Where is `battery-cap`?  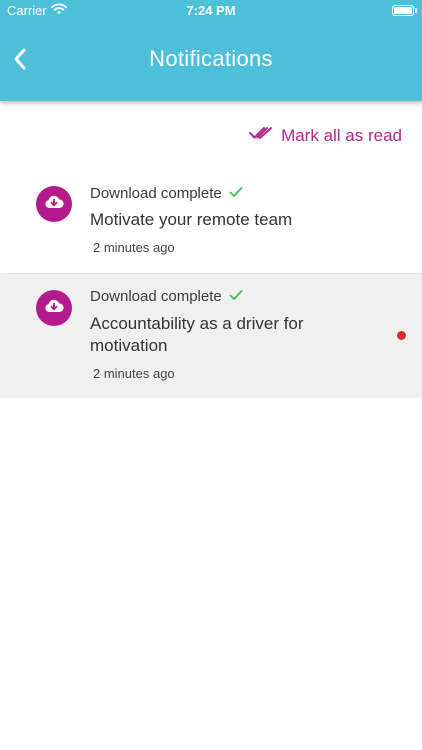 battery-cap is located at coordinates (416, 10).